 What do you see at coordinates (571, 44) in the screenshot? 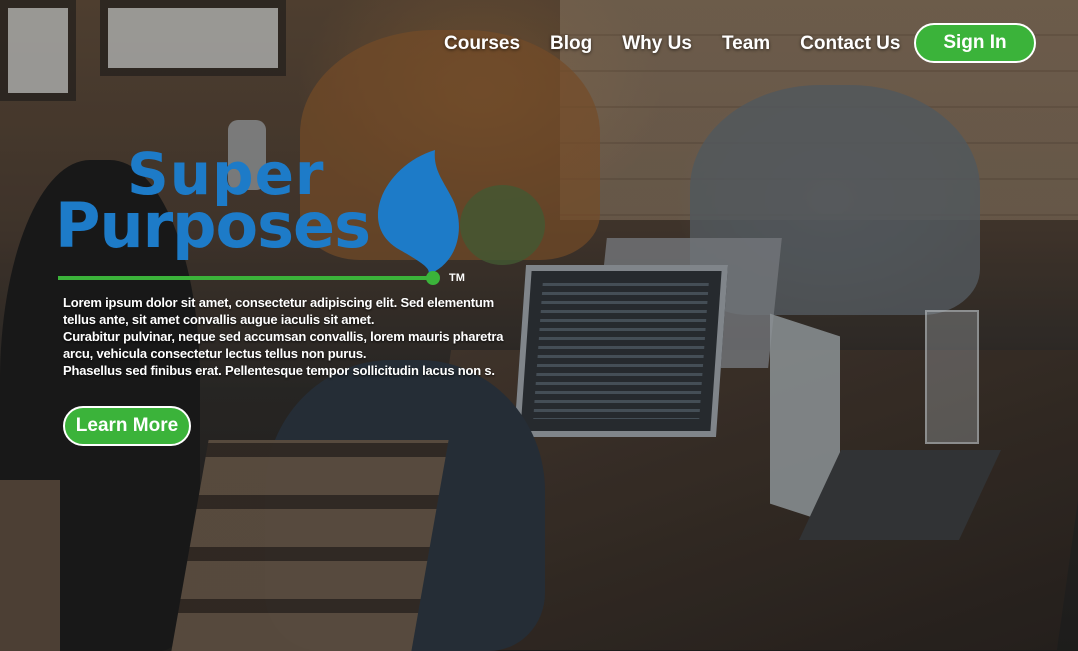
I see `nav-item-blog: Blog` at bounding box center [571, 44].